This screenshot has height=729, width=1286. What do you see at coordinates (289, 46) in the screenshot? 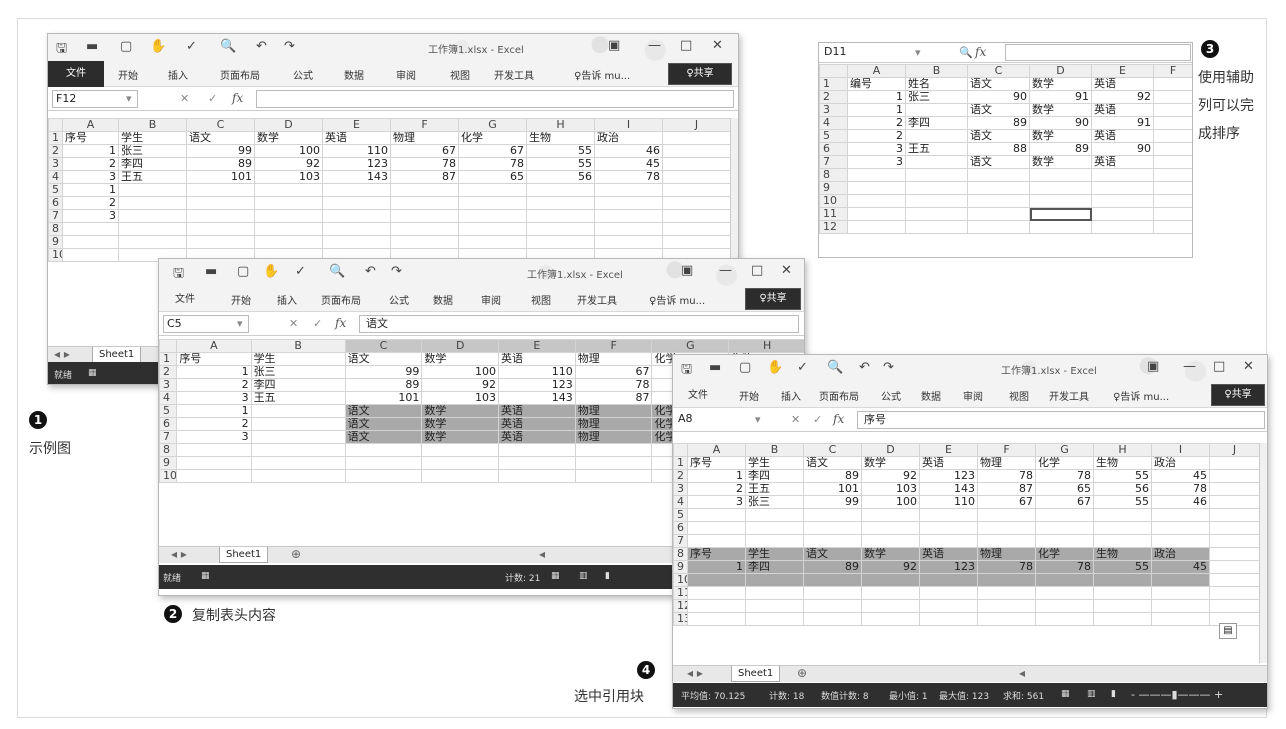
I see `redo-icon: ↷` at bounding box center [289, 46].